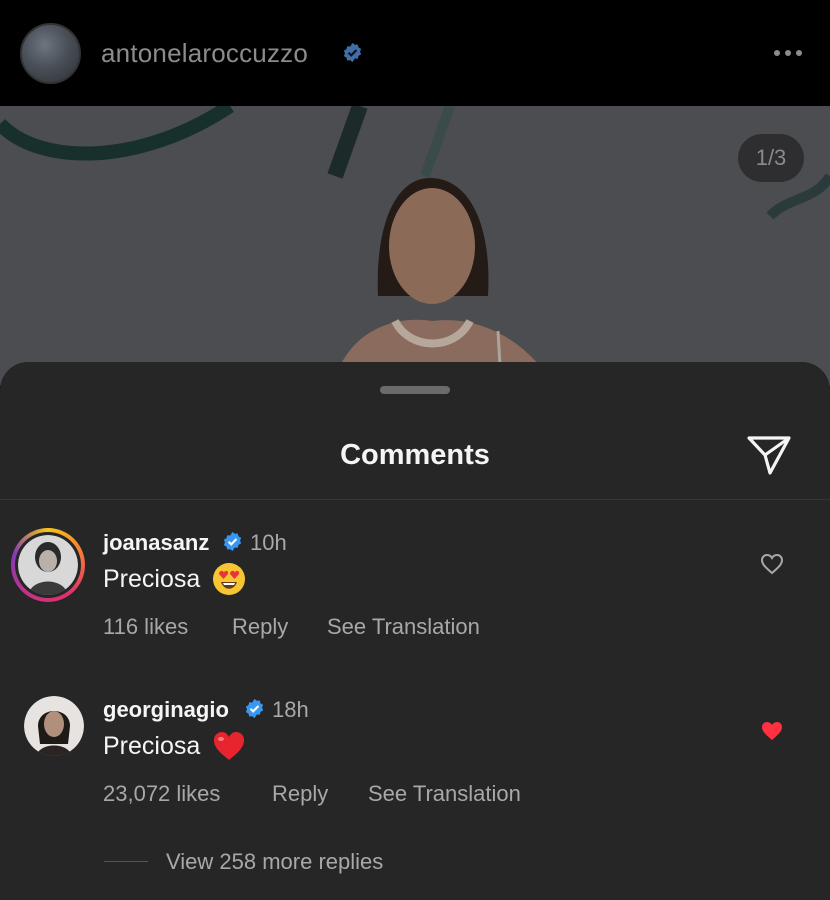 The image size is (830, 900). What do you see at coordinates (145, 627) in the screenshot?
I see `comment-likes: 116 likes` at bounding box center [145, 627].